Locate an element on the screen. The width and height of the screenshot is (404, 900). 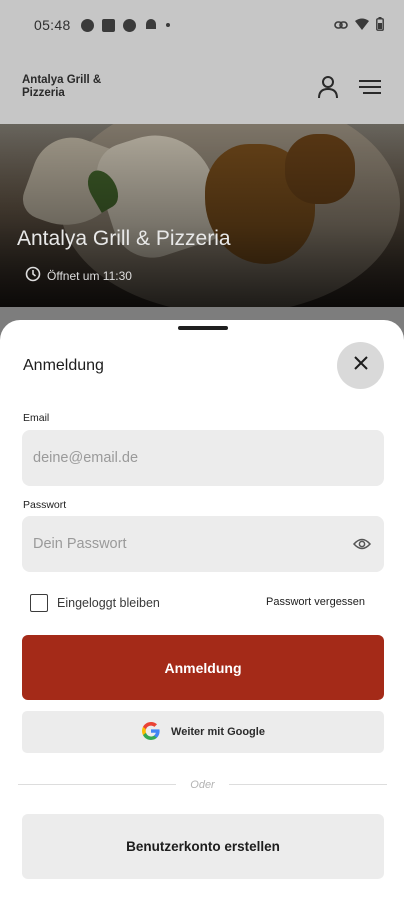
close-icon is located at coordinates (360, 365).